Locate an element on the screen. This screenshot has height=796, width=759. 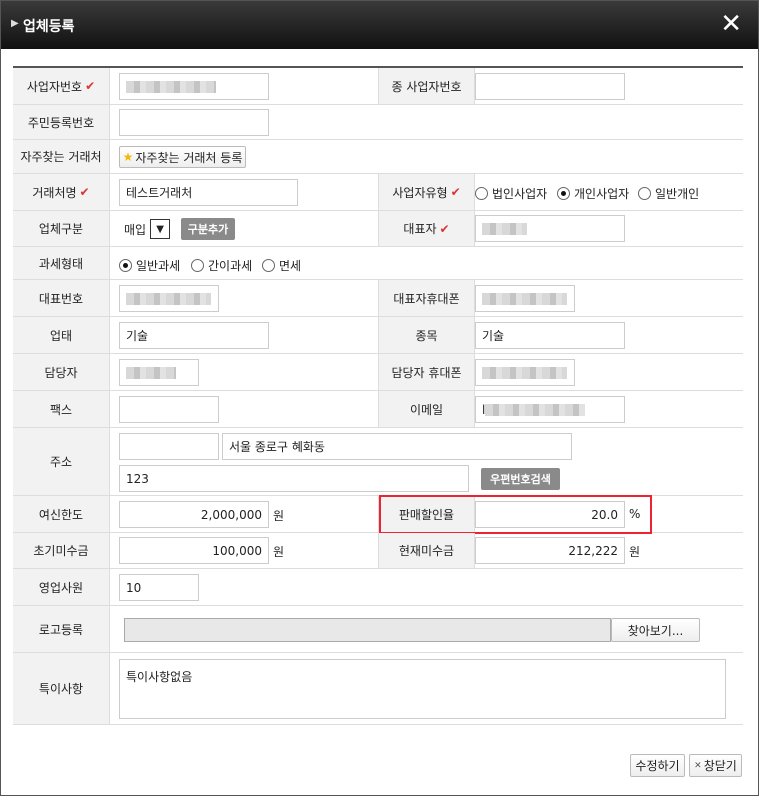
row-fax-email: 팩스 이메일 l is located at coordinates (378, 409).